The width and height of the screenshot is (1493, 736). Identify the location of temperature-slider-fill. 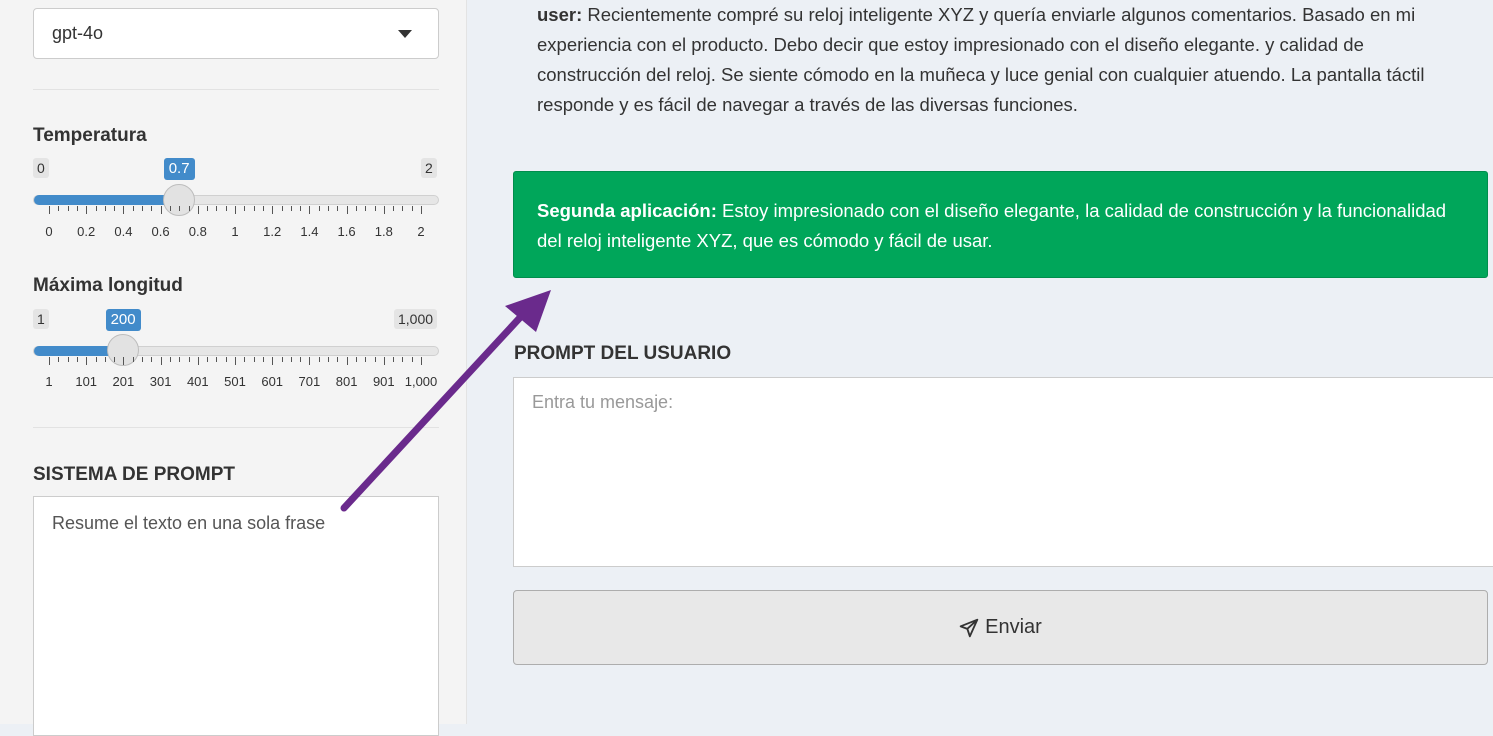
(107, 200).